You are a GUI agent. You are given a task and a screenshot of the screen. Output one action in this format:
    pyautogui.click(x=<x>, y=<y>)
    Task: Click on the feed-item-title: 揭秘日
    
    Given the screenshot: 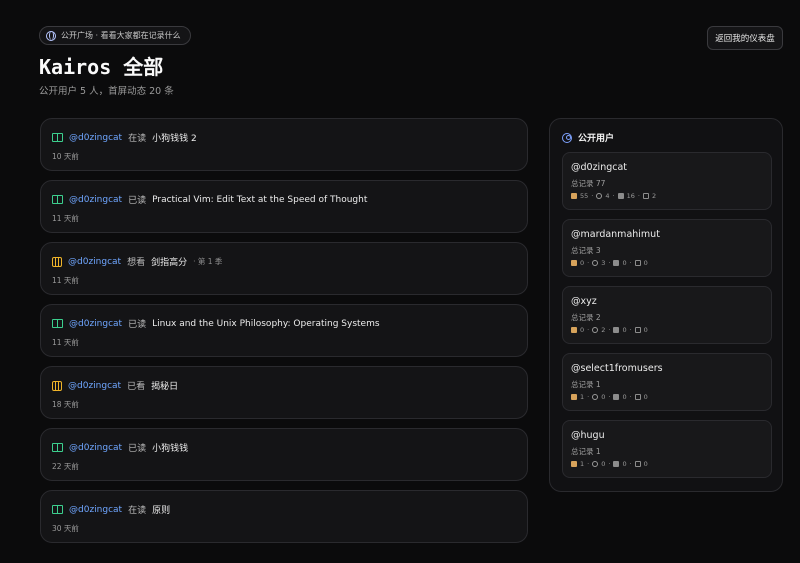 What is the action you would take?
    pyautogui.click(x=164, y=385)
    